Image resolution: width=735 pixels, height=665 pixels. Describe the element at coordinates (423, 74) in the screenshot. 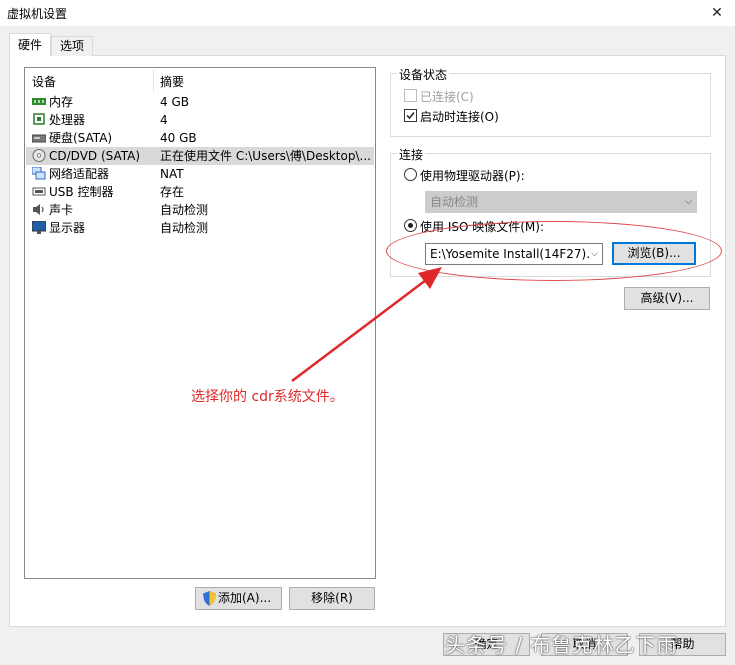

I see `device-status-title: 设备状态` at that location.